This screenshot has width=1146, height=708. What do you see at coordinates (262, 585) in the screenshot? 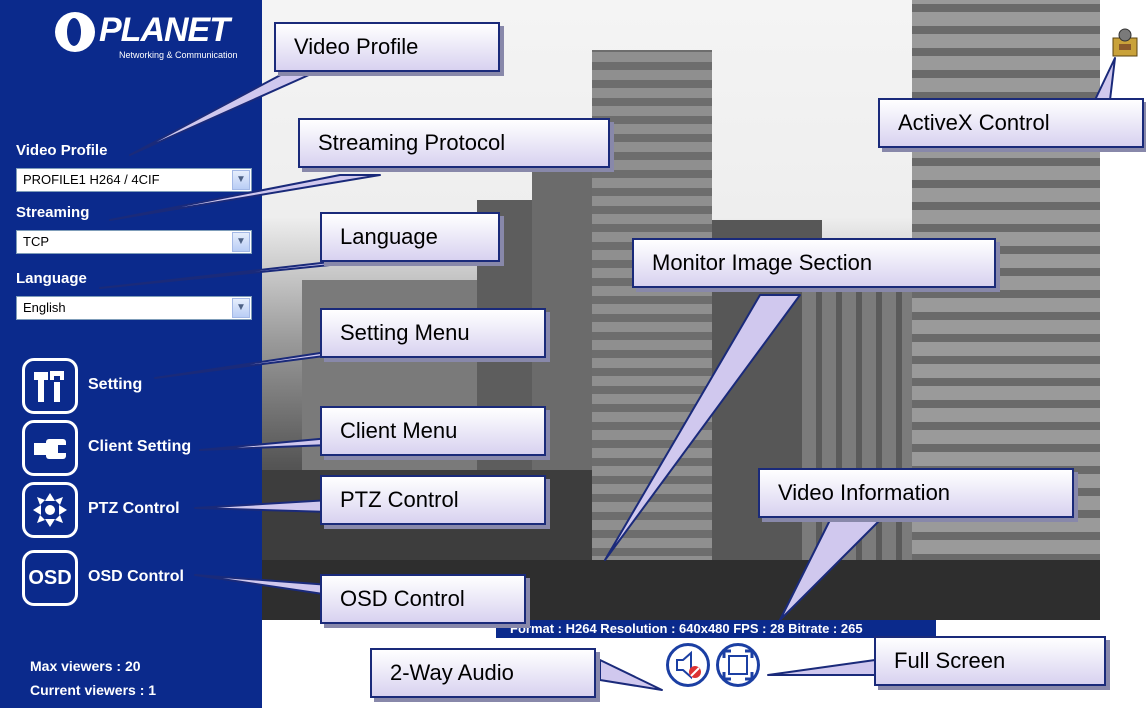
I see `pointer-osd` at bounding box center [262, 585].